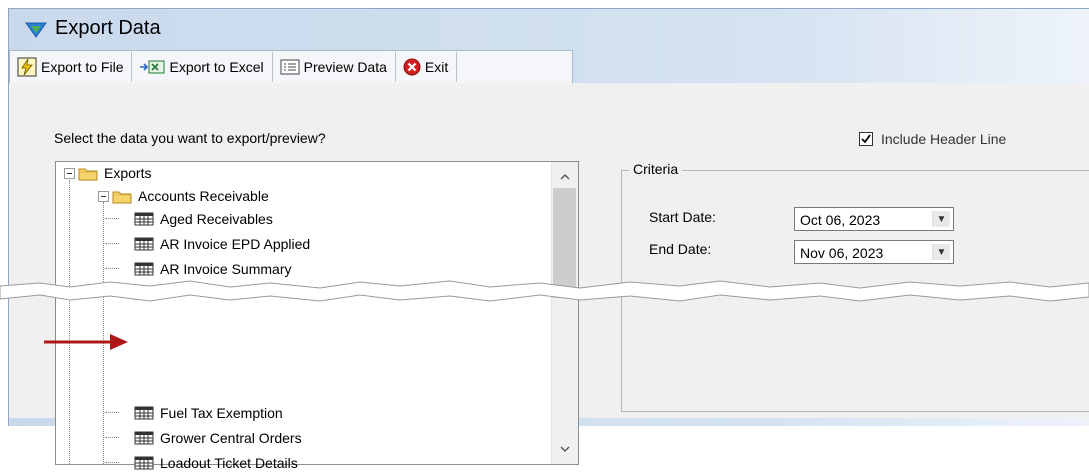 The image size is (1089, 474). Describe the element at coordinates (203, 196) in the screenshot. I see `tree-node-label: Accounts Receivable` at that location.